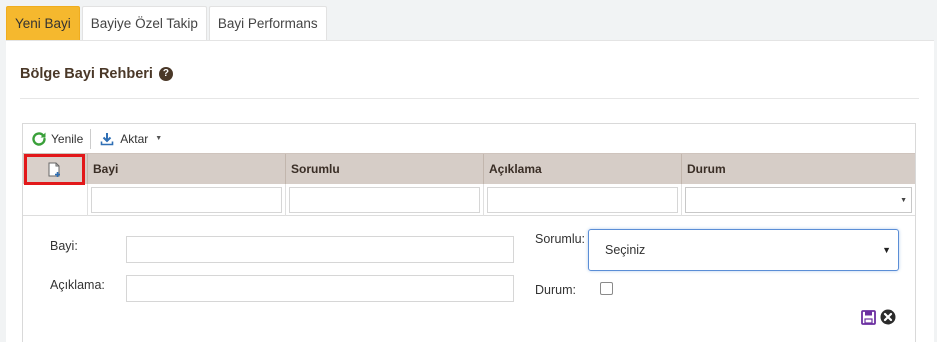 This screenshot has width=937, height=342. I want to click on filter-cell-sorumlu, so click(384, 200).